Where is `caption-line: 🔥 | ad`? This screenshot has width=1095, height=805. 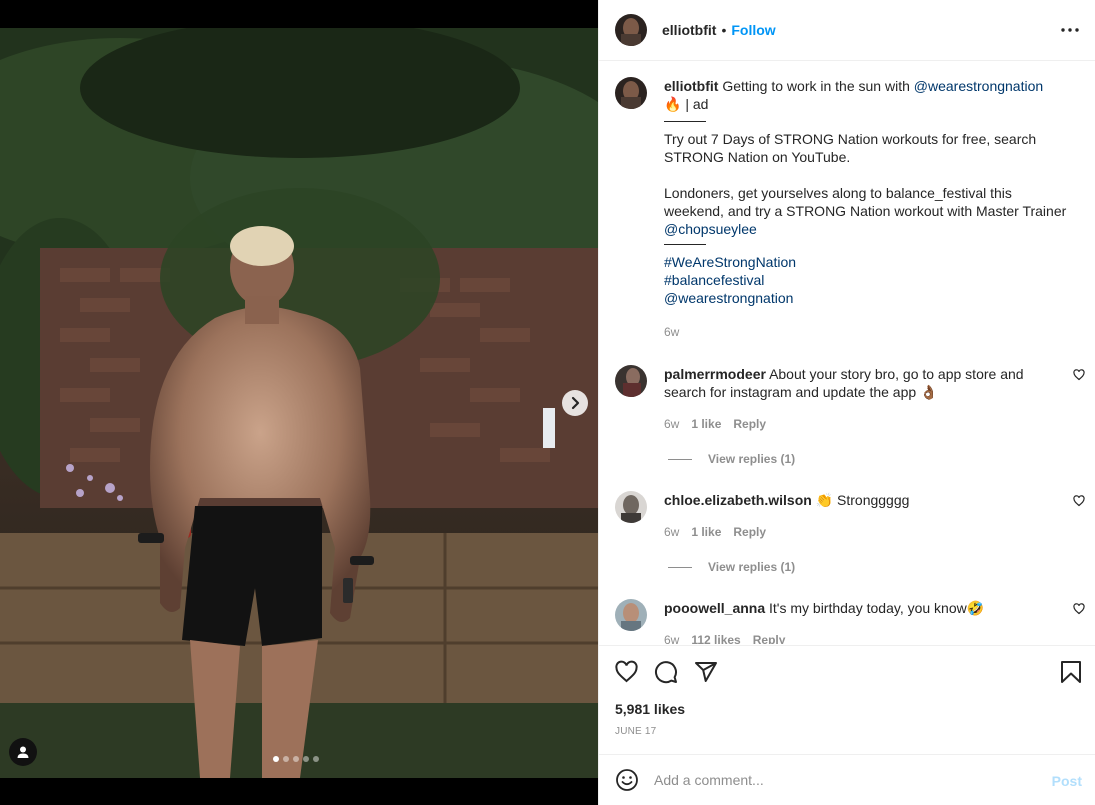
caption-line: 🔥 | ad is located at coordinates (686, 104).